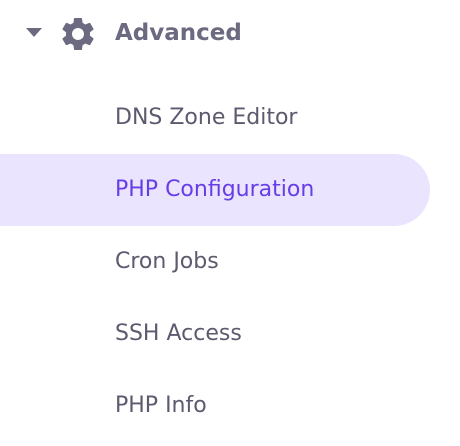  Describe the element at coordinates (178, 33) in the screenshot. I see `section-title: Advanced` at that location.